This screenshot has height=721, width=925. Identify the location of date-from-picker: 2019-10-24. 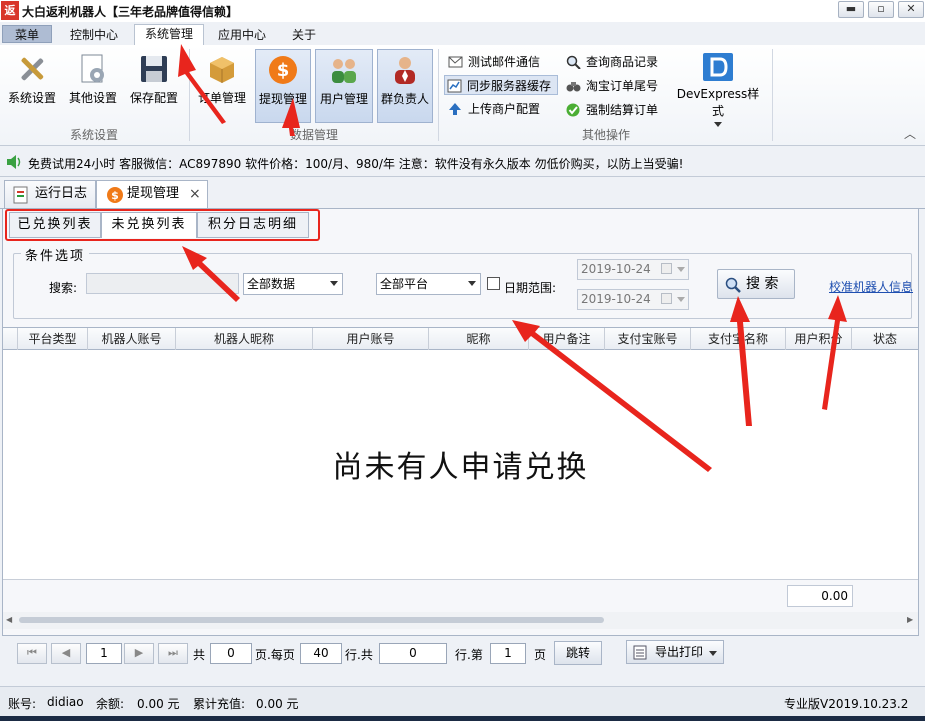
(633, 269).